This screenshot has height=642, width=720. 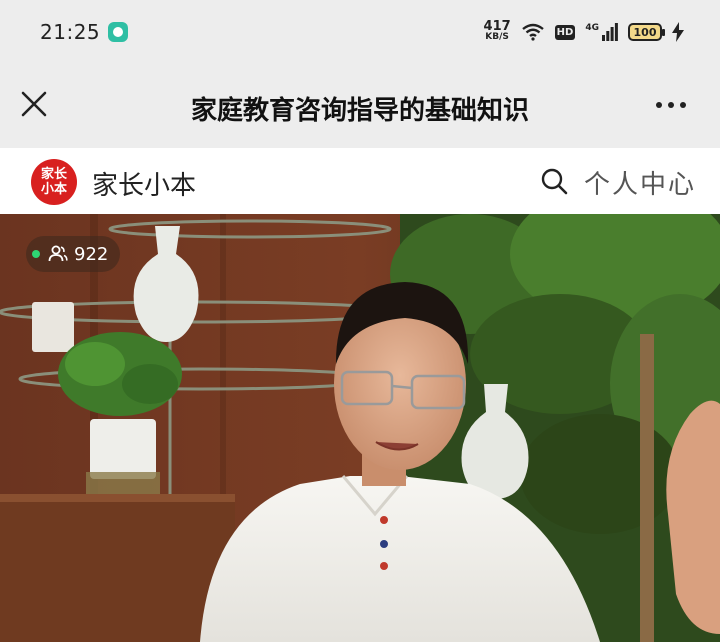 What do you see at coordinates (640, 182) in the screenshot?
I see `profile-center-link: 个人中心` at bounding box center [640, 182].